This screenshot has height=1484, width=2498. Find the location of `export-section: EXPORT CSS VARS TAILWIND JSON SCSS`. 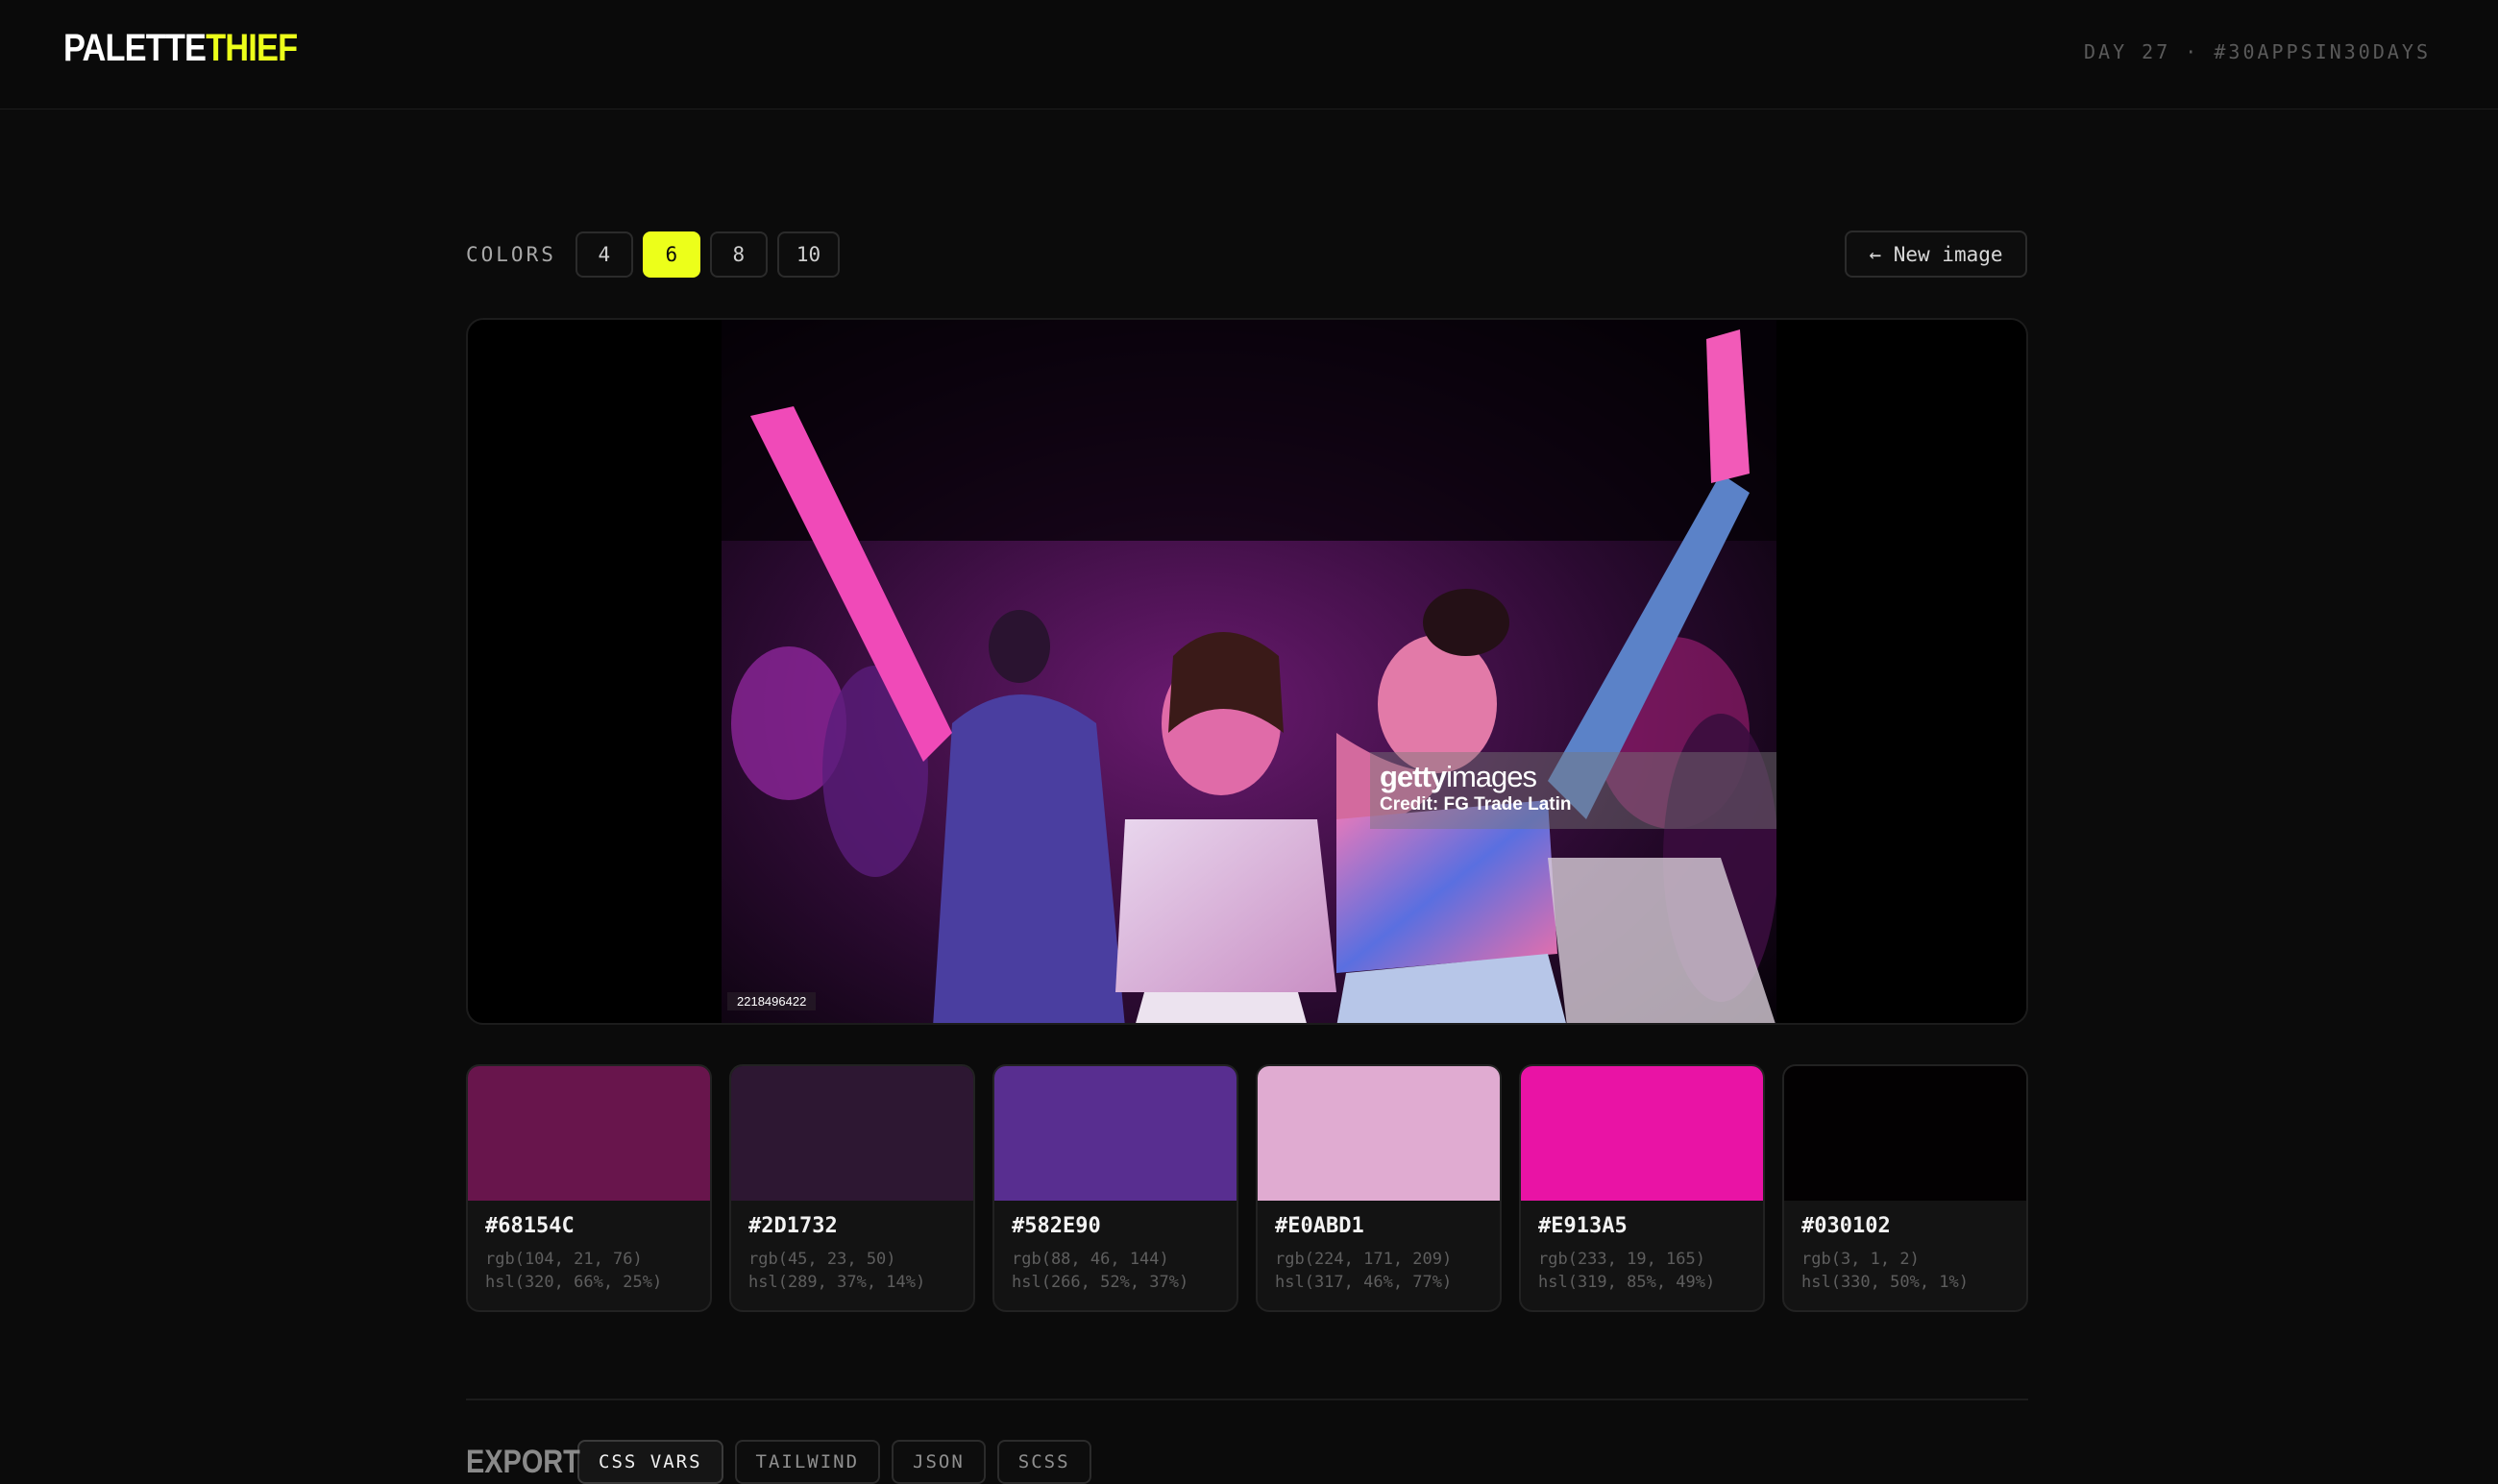

export-section: EXPORT CSS VARS TAILWIND JSON SCSS is located at coordinates (784, 1461).